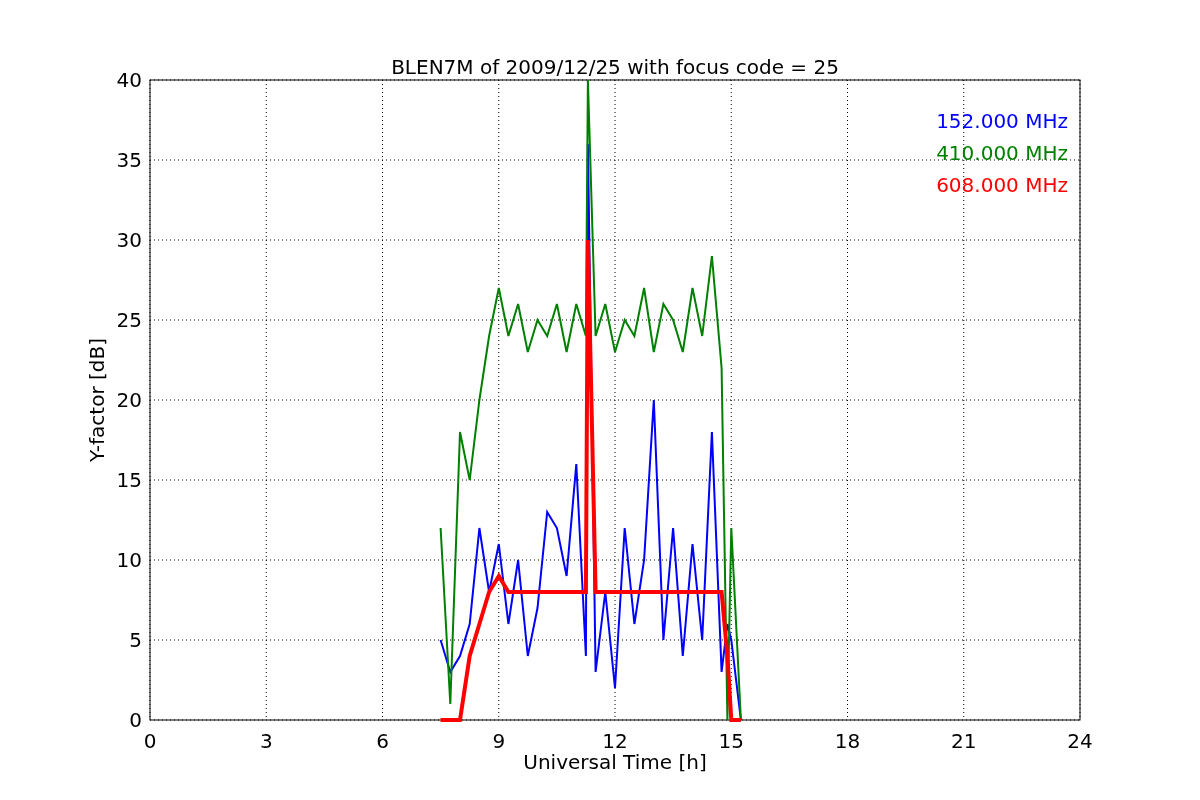  I want to click on tick-label: 40, so click(129, 80).